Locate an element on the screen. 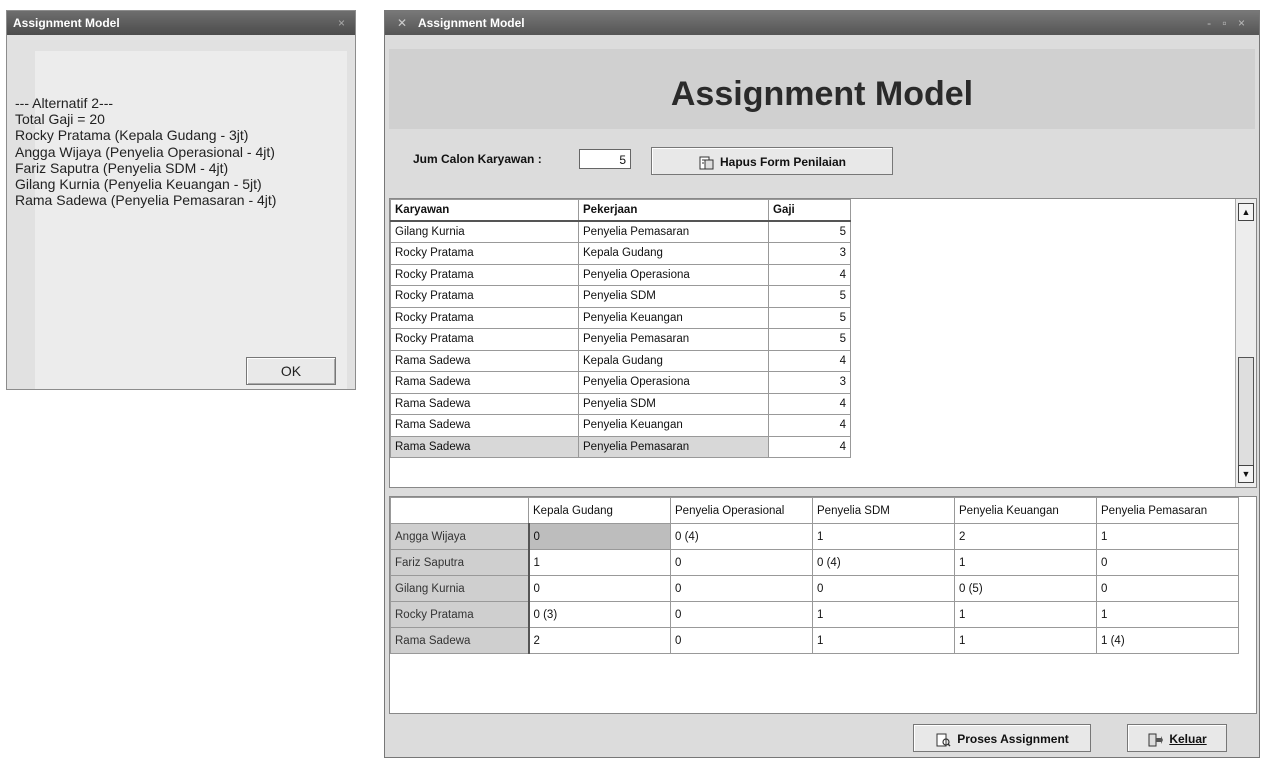 Image resolution: width=1266 pixels, height=758 pixels. column-header: Gaji is located at coordinates (809, 210).